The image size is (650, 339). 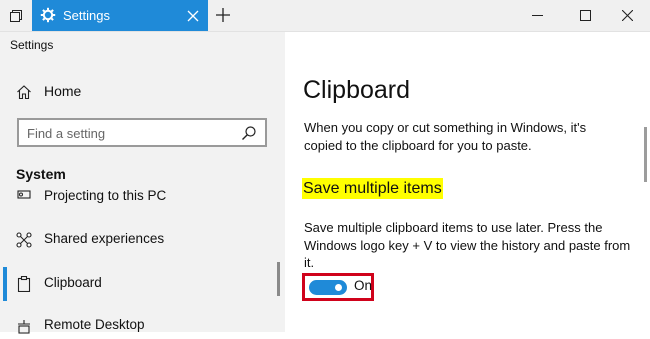 I want to click on close-tab-icon, so click(x=193, y=15).